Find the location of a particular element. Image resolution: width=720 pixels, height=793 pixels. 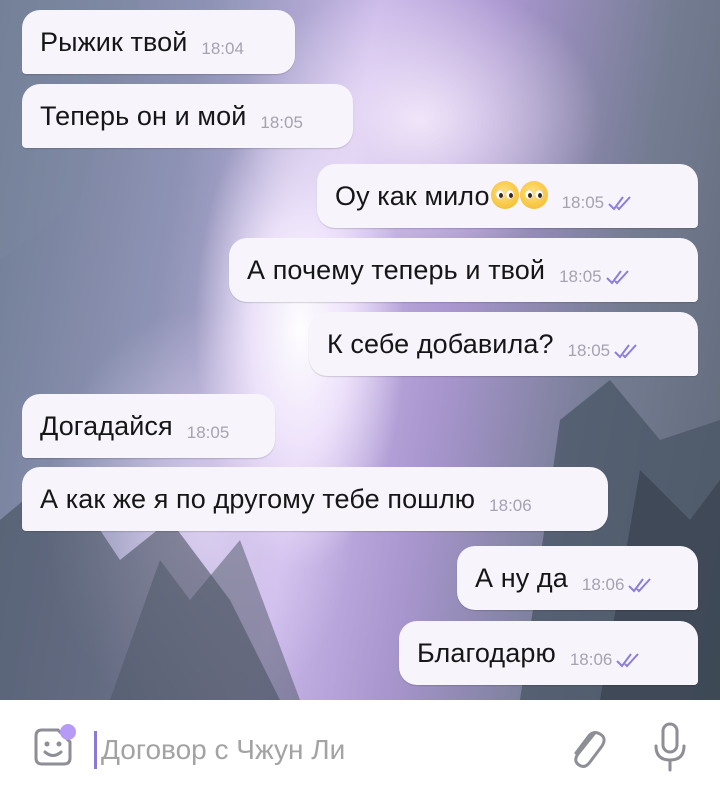

message-text: А почему теперь и твой is located at coordinates (396, 269).